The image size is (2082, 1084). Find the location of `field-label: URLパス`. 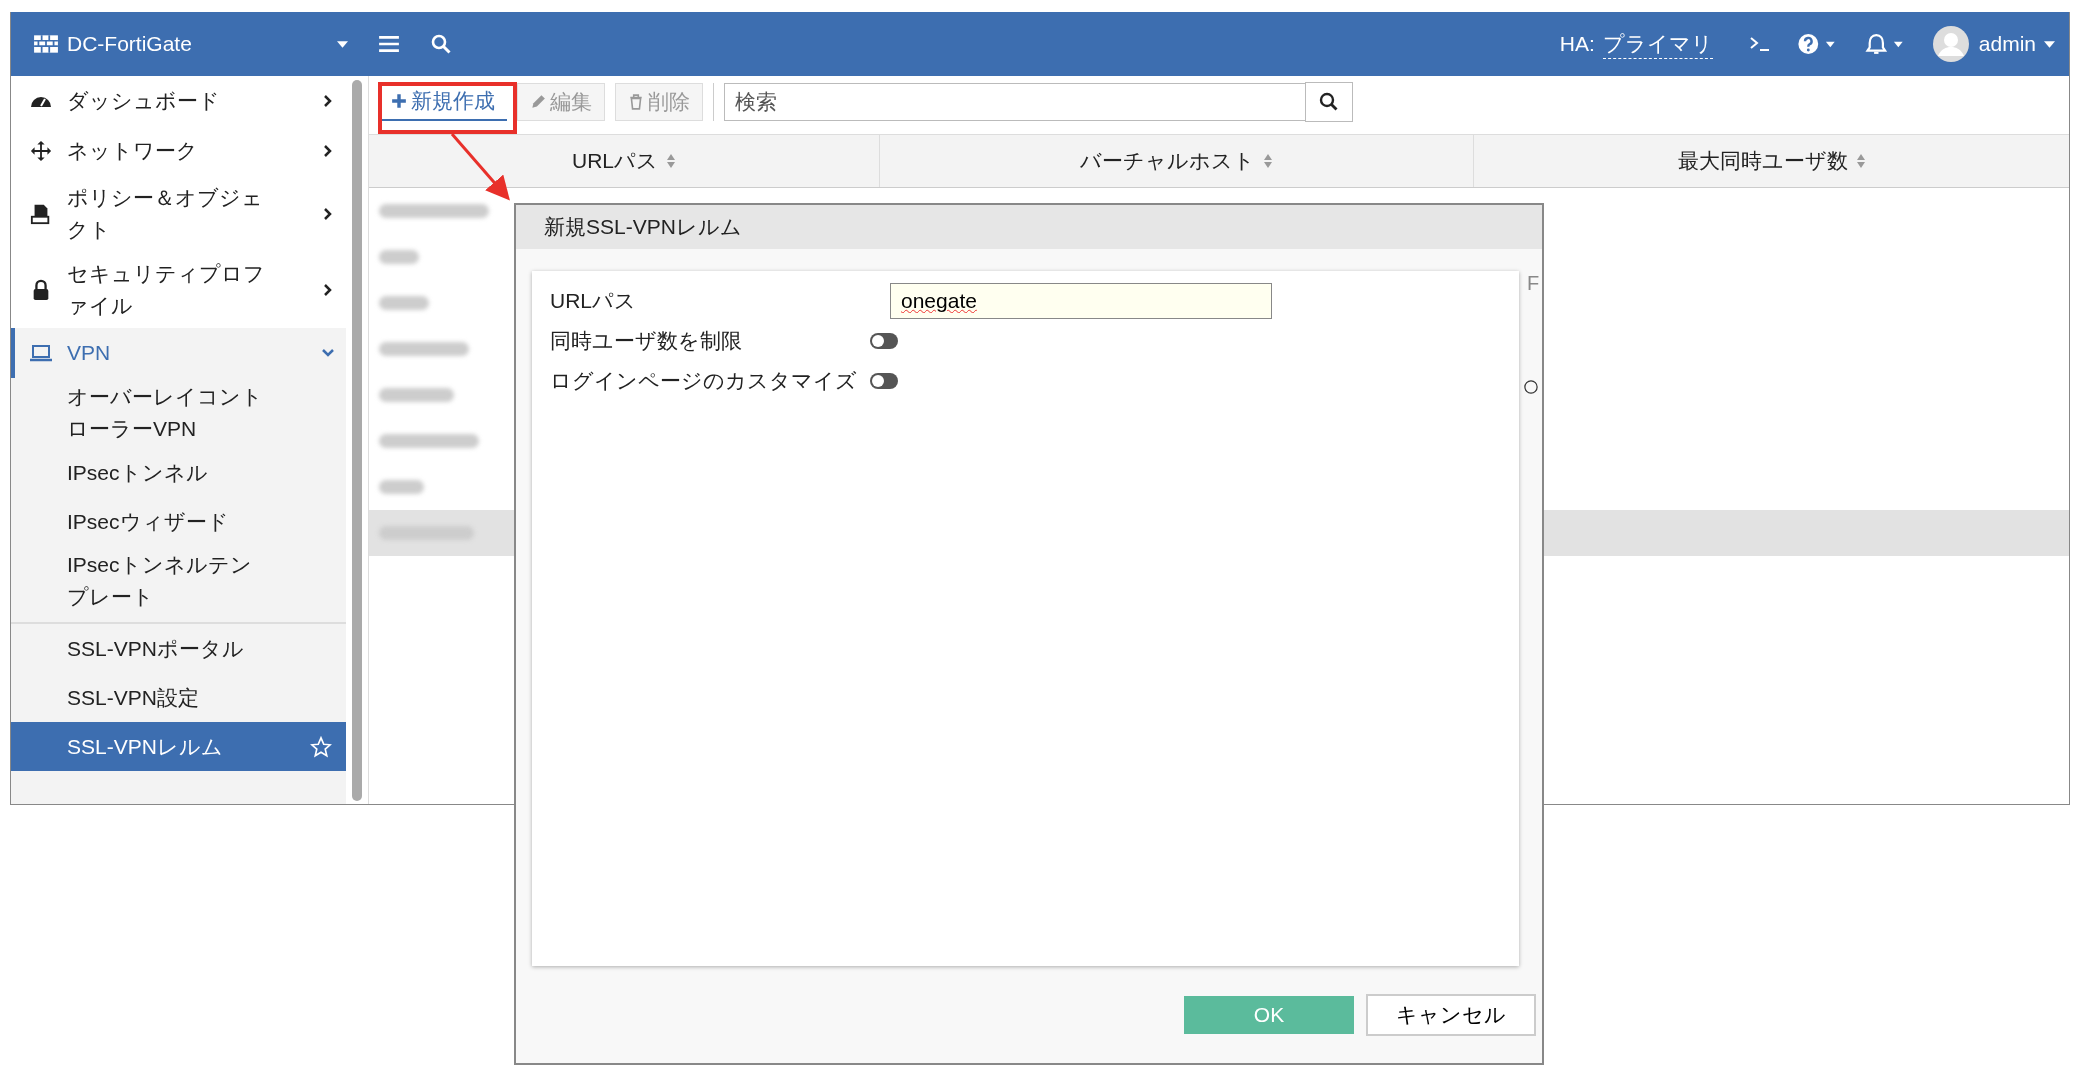

field-label: URLパス is located at coordinates (593, 301).